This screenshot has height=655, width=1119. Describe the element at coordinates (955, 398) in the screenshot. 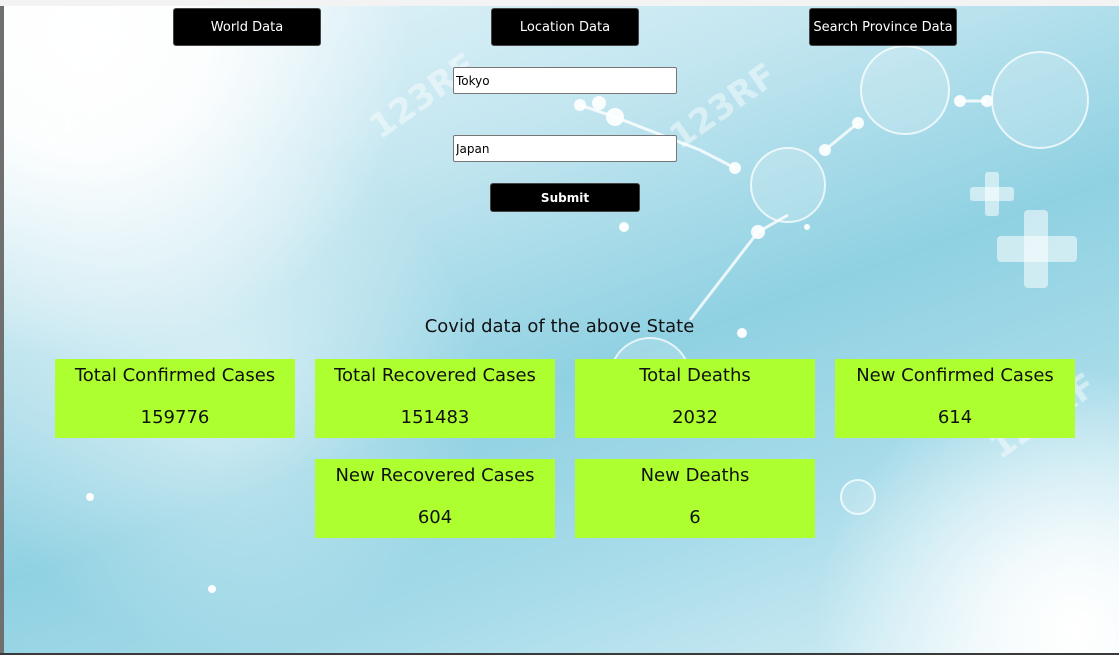

I see `stat-card-new-confirmed: New Confirmed Cases 614` at that location.